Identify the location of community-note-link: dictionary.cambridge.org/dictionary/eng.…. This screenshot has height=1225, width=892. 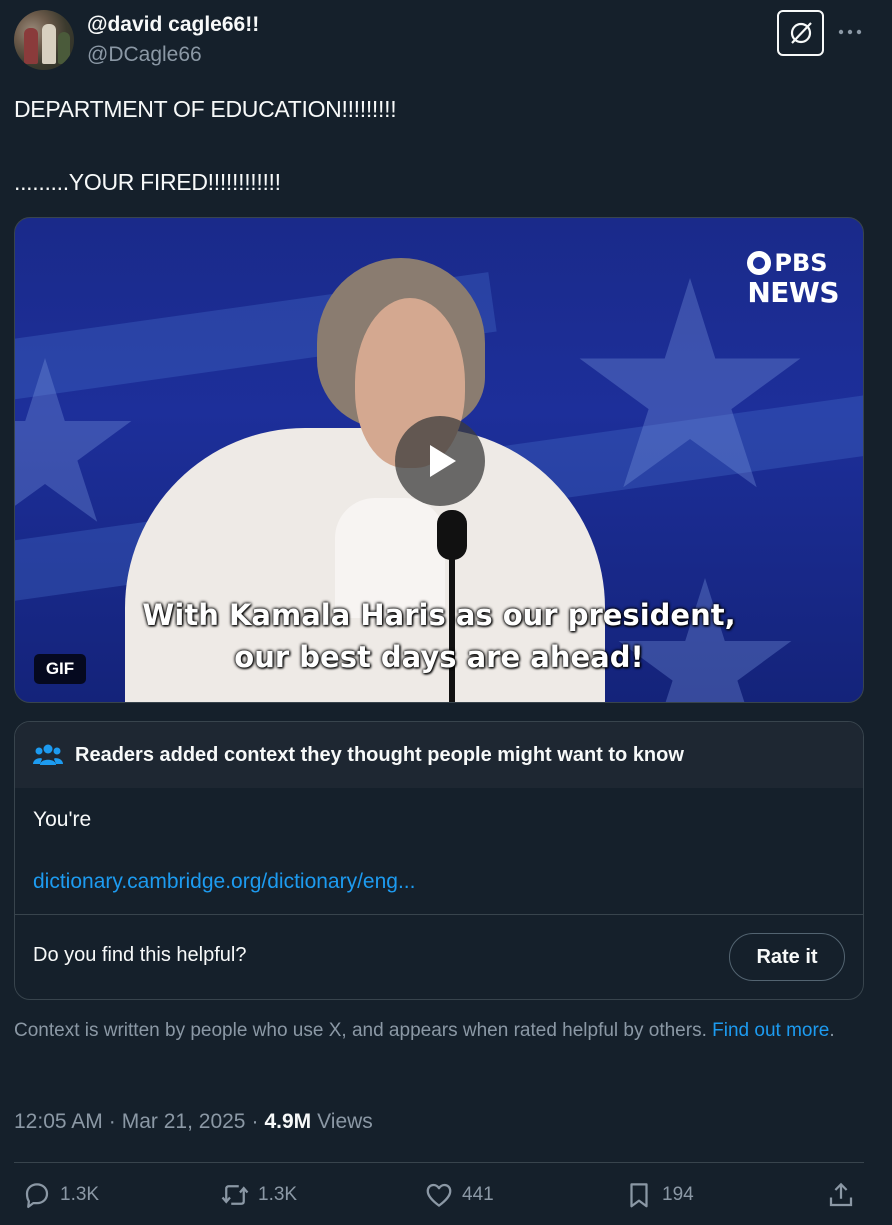
(224, 882).